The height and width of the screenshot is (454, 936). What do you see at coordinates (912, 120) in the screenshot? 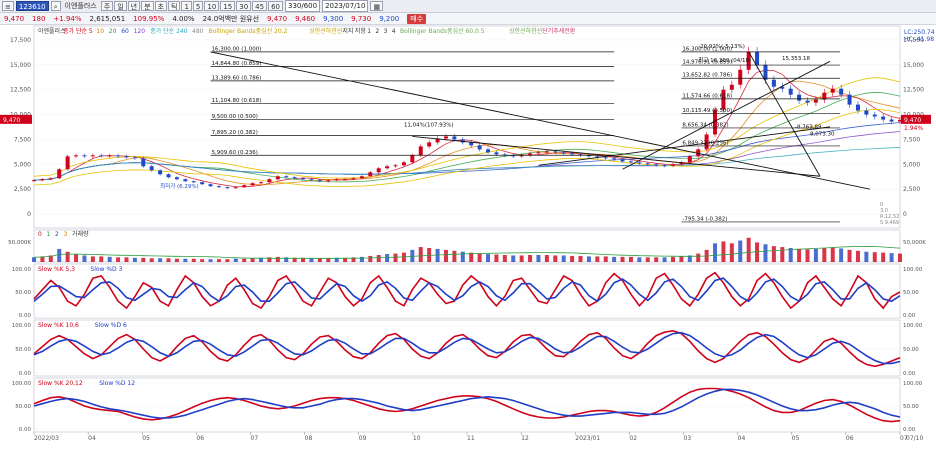
I see `right-price-tag: 9,470` at bounding box center [912, 120].